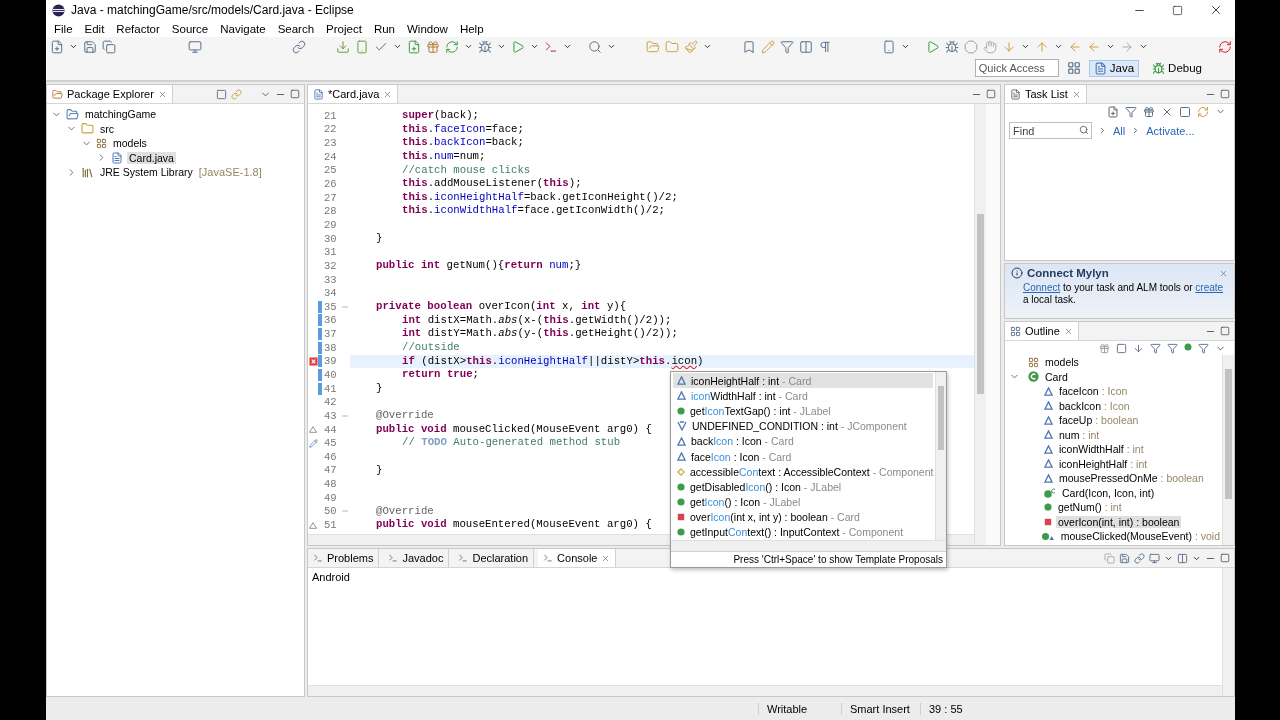  Describe the element at coordinates (1216, 10) in the screenshot. I see `close-icon` at that location.